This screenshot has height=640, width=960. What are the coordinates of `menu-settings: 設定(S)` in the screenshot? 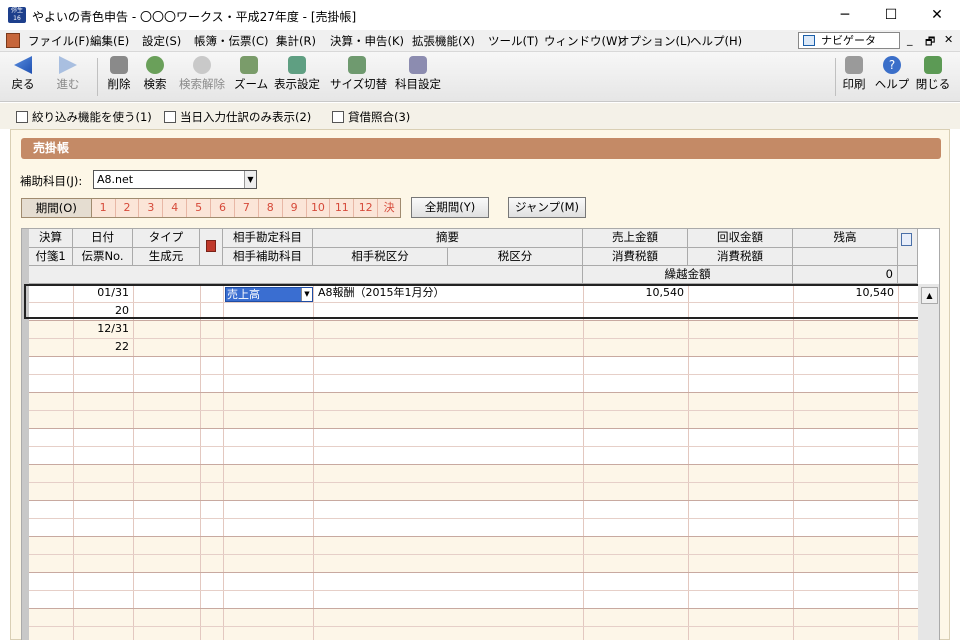 It's located at (161, 41).